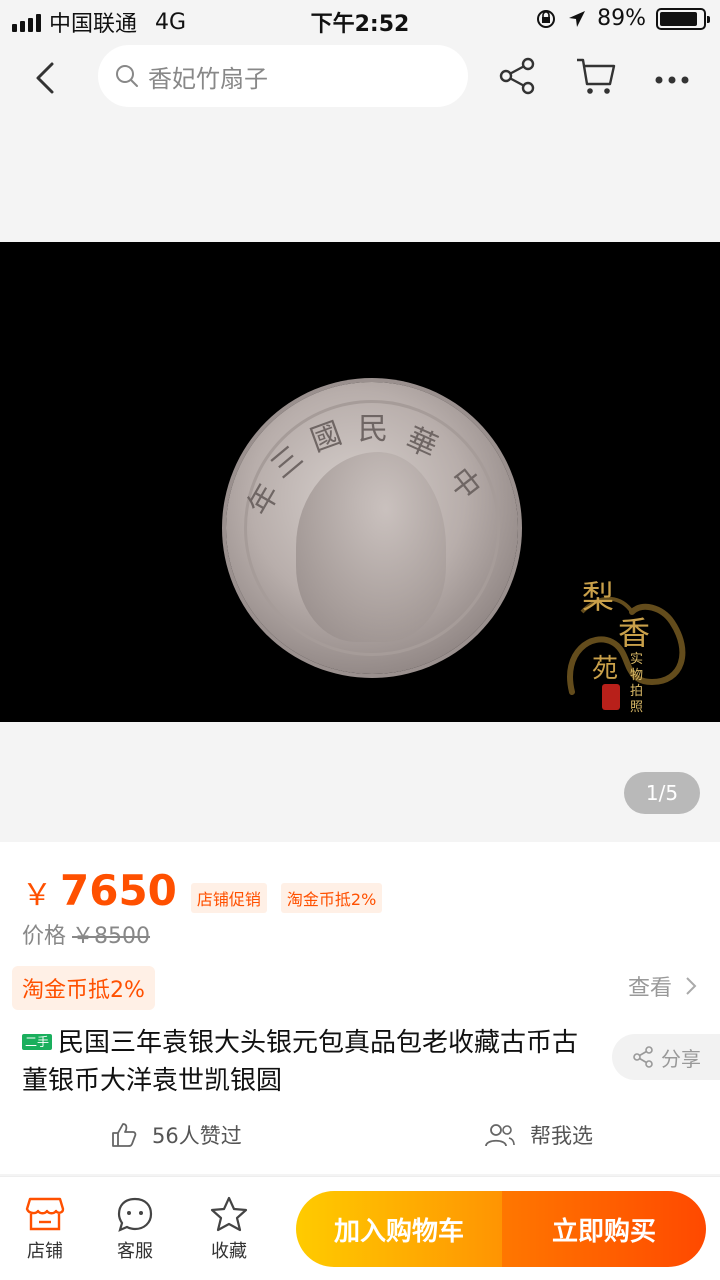 The image size is (720, 1280). What do you see at coordinates (596, 76) in the screenshot?
I see `cart-icon` at bounding box center [596, 76].